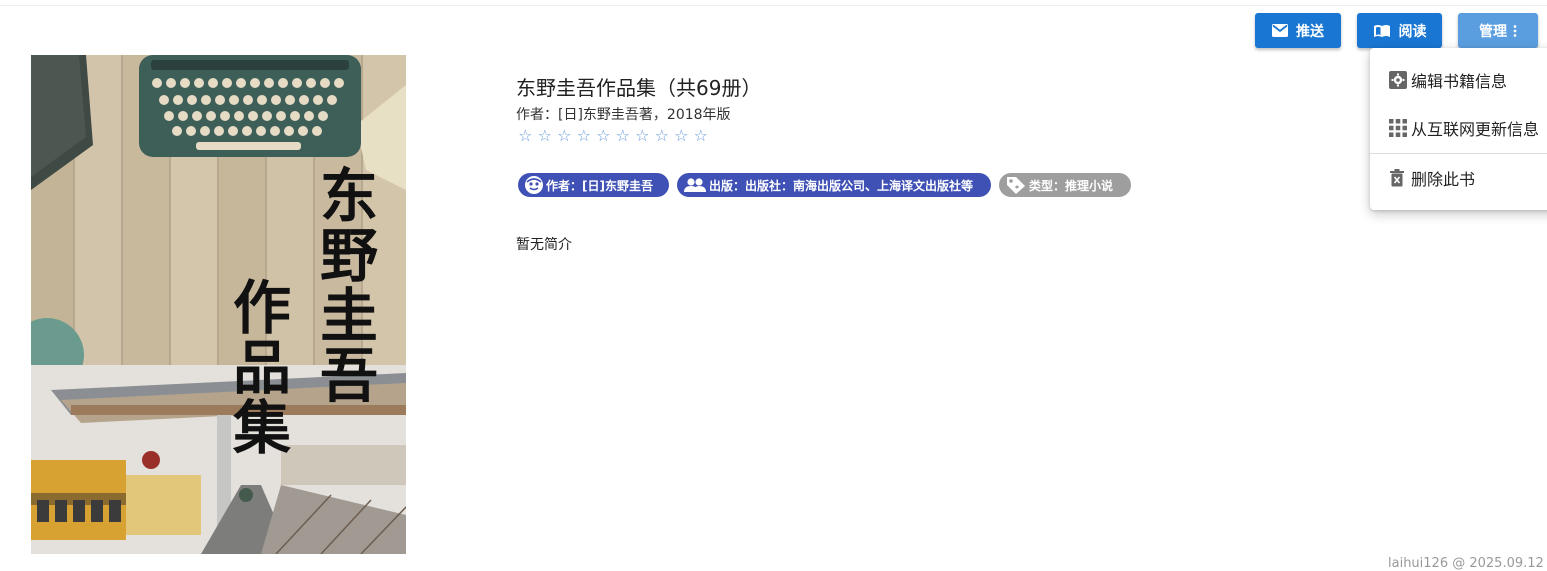  Describe the element at coordinates (1310, 31) in the screenshot. I see `push-button-label: 推送` at that location.